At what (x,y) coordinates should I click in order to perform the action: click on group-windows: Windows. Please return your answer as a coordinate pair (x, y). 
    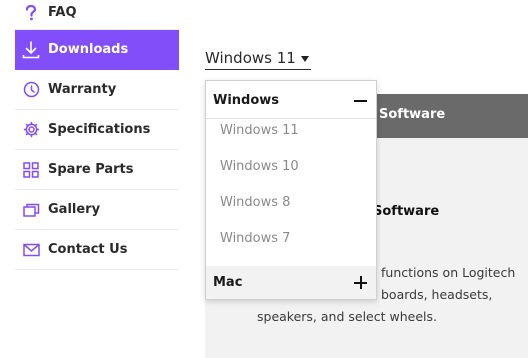
    Looking at the image, I should click on (291, 101).